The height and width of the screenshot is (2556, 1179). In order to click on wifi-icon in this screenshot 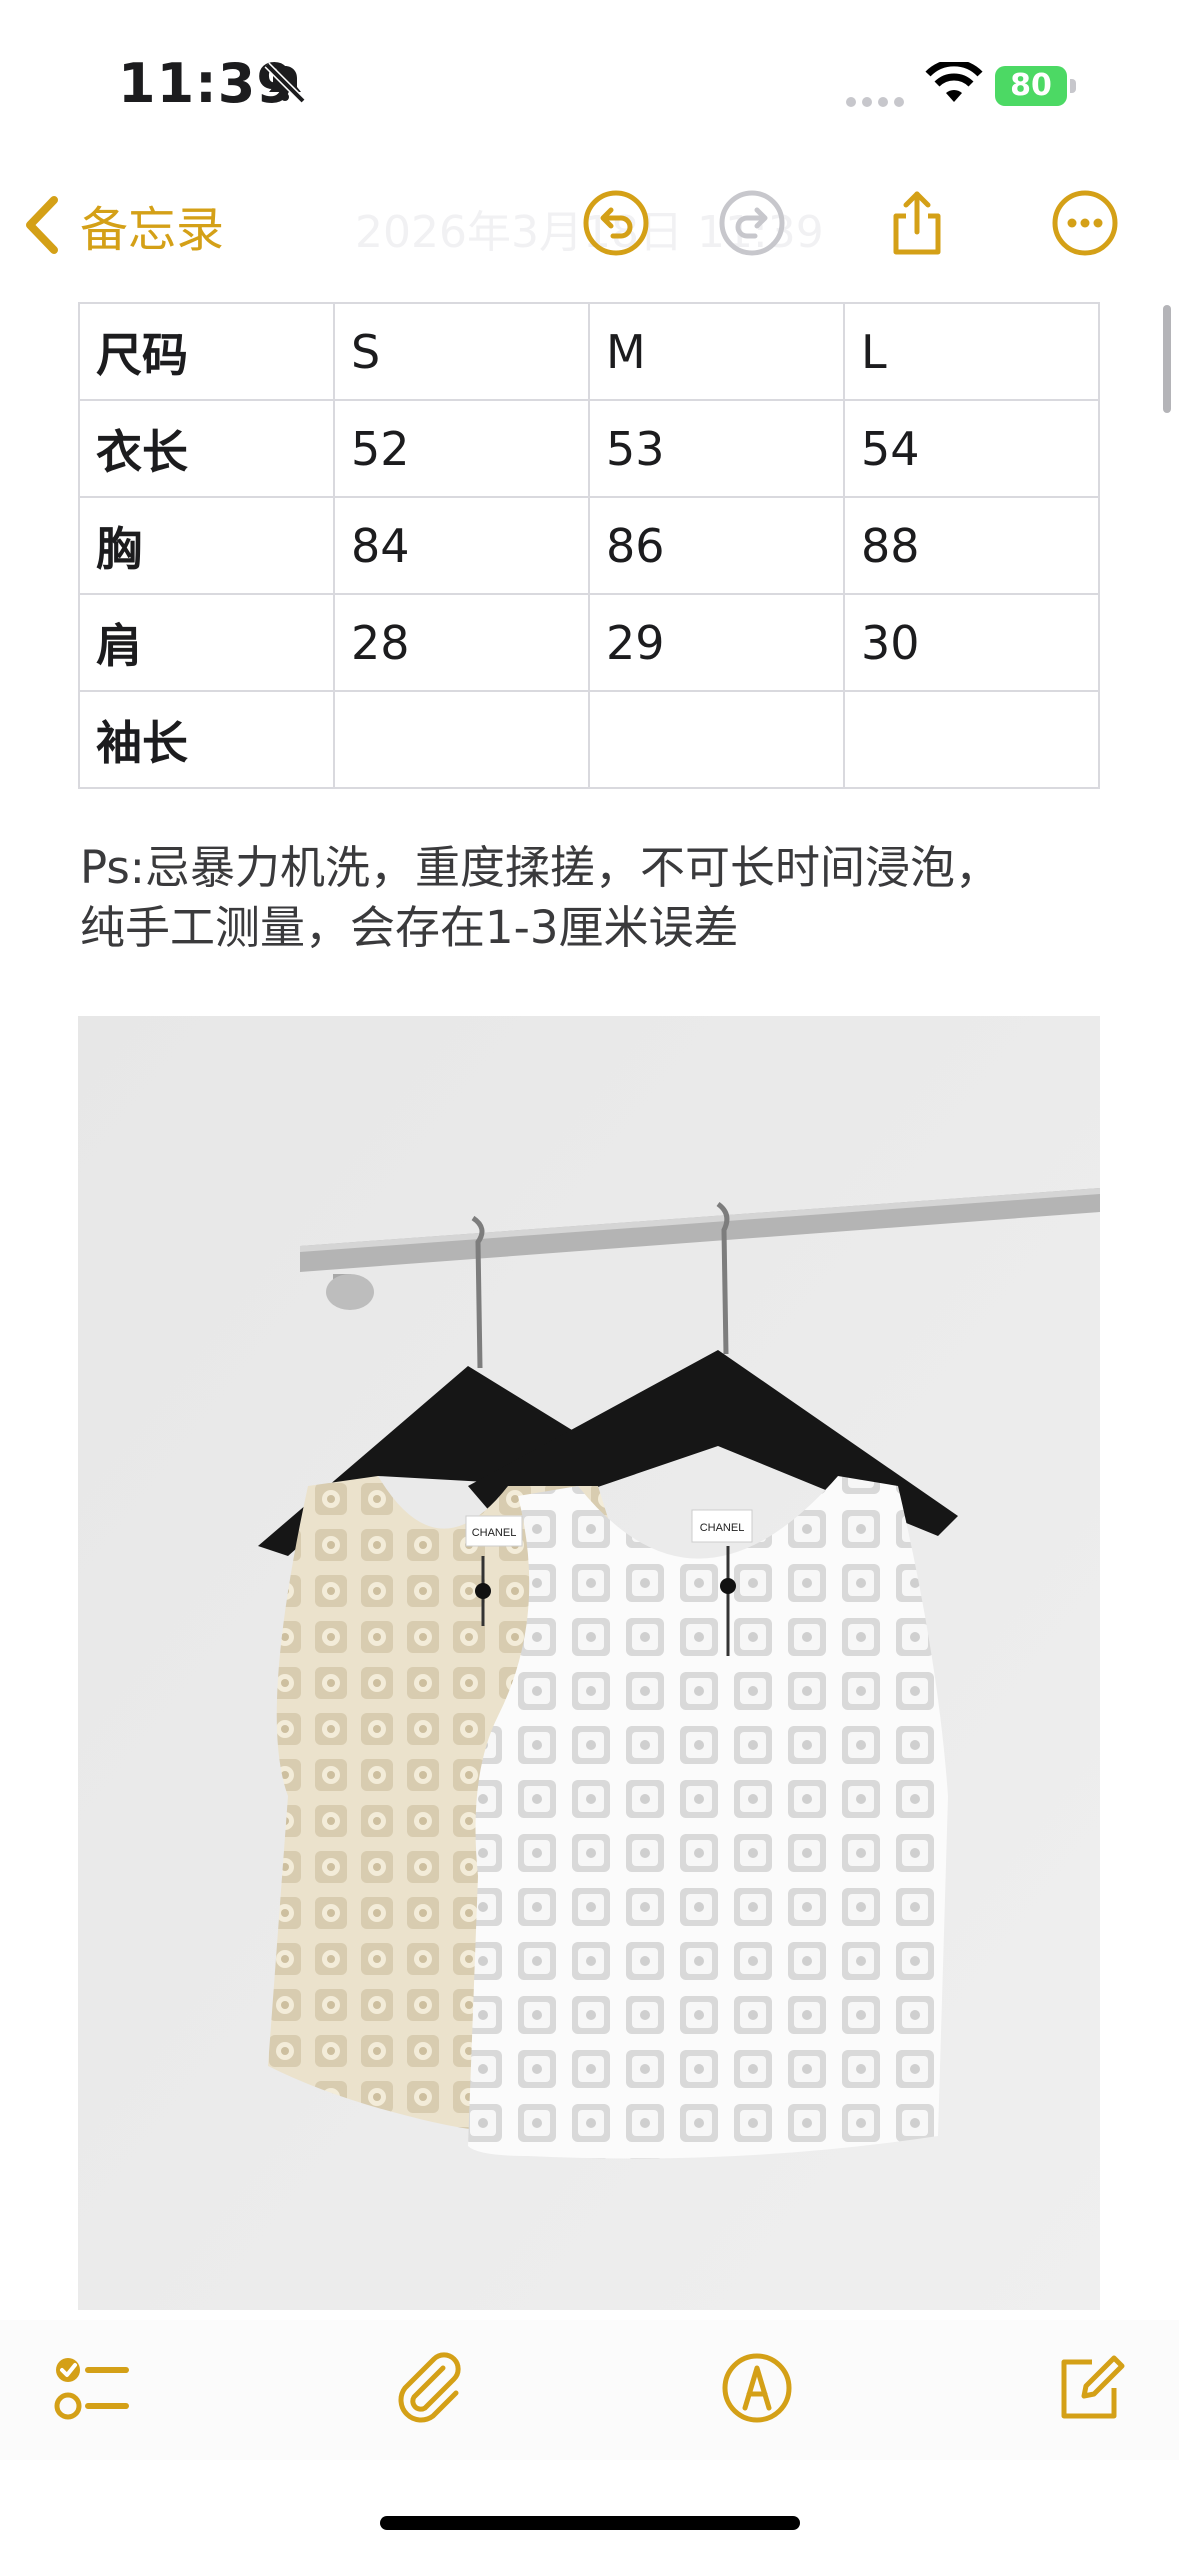, I will do `click(954, 82)`.